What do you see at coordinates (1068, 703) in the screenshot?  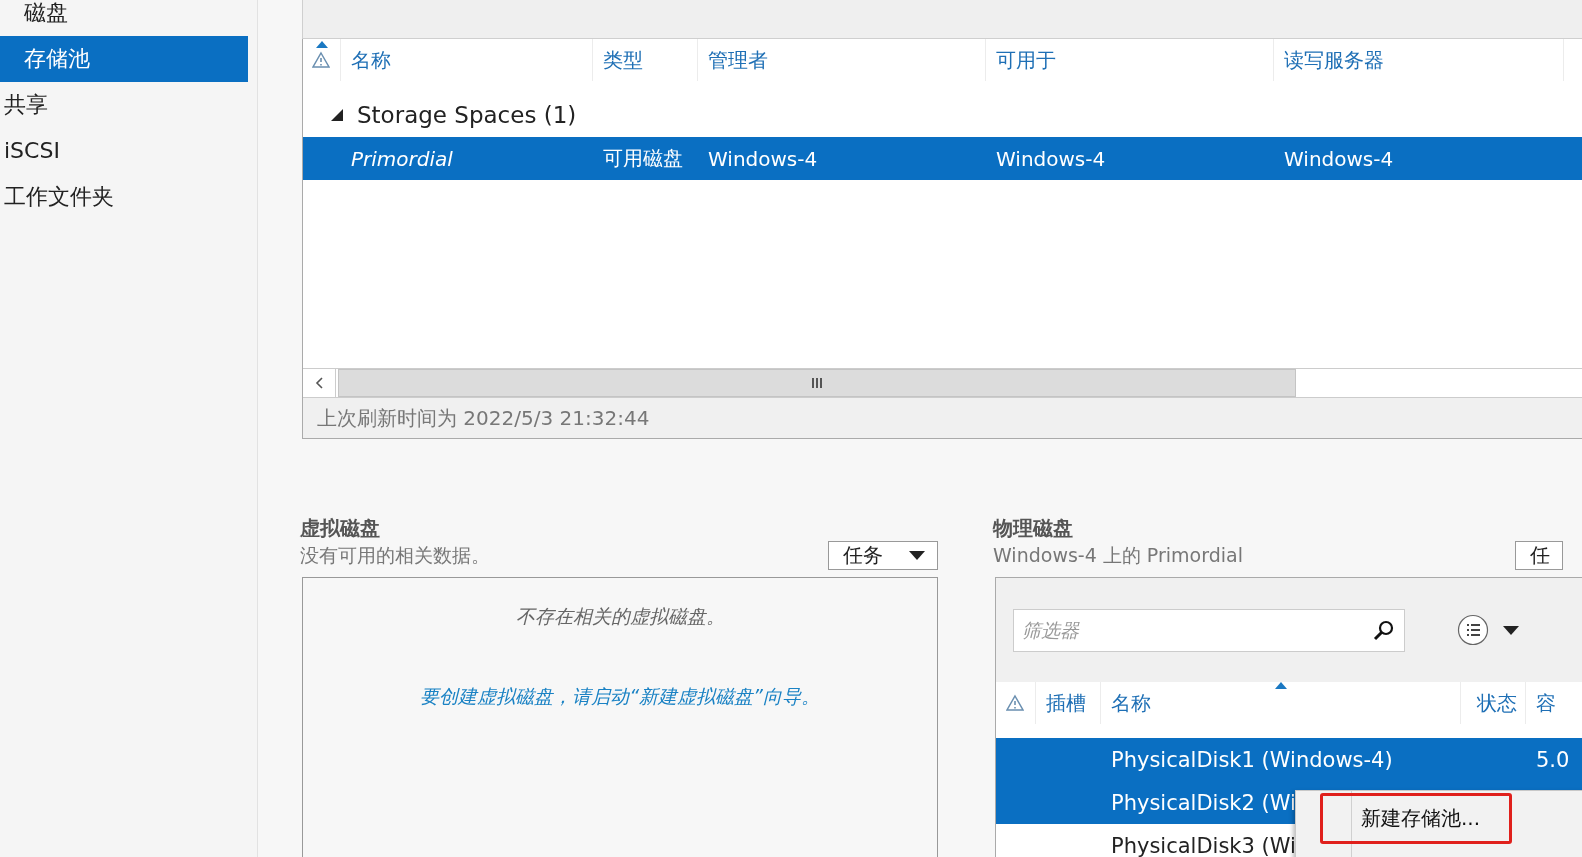 I see `column-header: 插槽` at bounding box center [1068, 703].